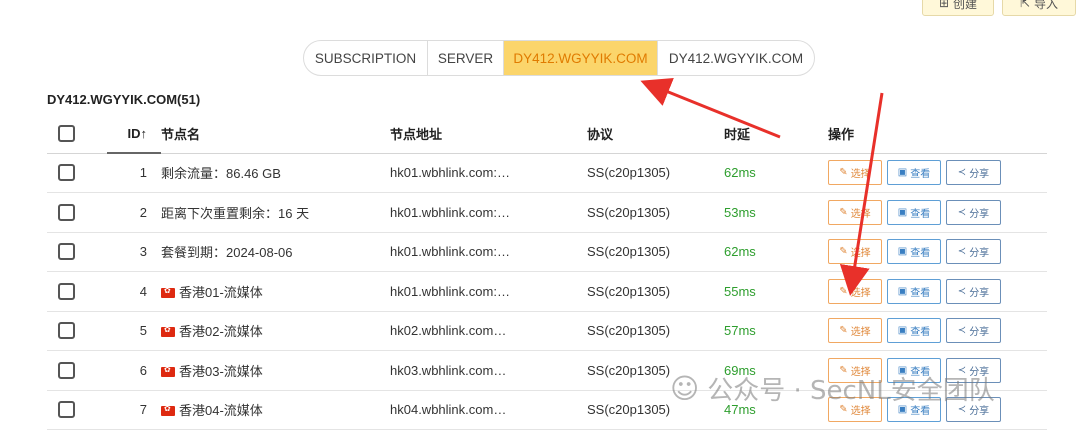 This screenshot has width=1080, height=436. Describe the element at coordinates (488, 134) in the screenshot. I see `header-address: 节点地址` at that location.